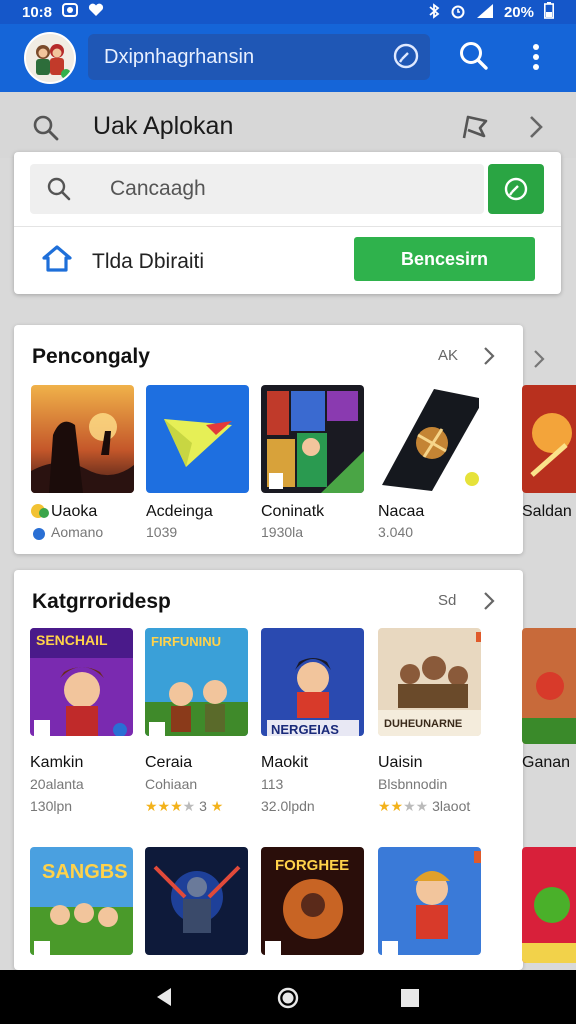  I want to click on app-name: Uaoka, so click(74, 511).